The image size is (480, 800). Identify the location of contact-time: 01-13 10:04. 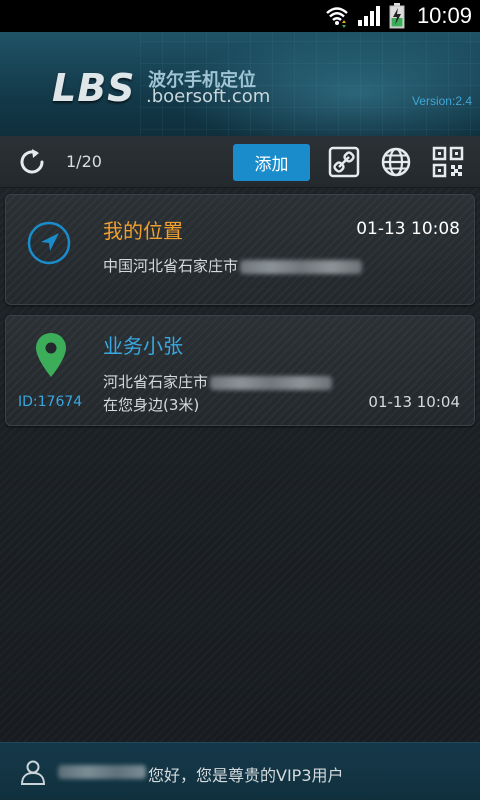
(414, 402).